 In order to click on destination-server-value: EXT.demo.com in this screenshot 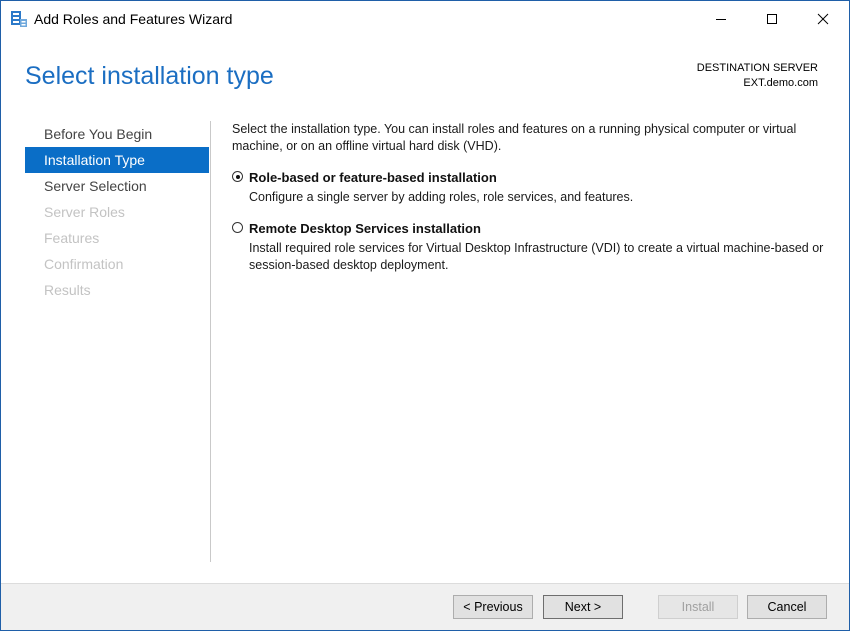, I will do `click(780, 83)`.